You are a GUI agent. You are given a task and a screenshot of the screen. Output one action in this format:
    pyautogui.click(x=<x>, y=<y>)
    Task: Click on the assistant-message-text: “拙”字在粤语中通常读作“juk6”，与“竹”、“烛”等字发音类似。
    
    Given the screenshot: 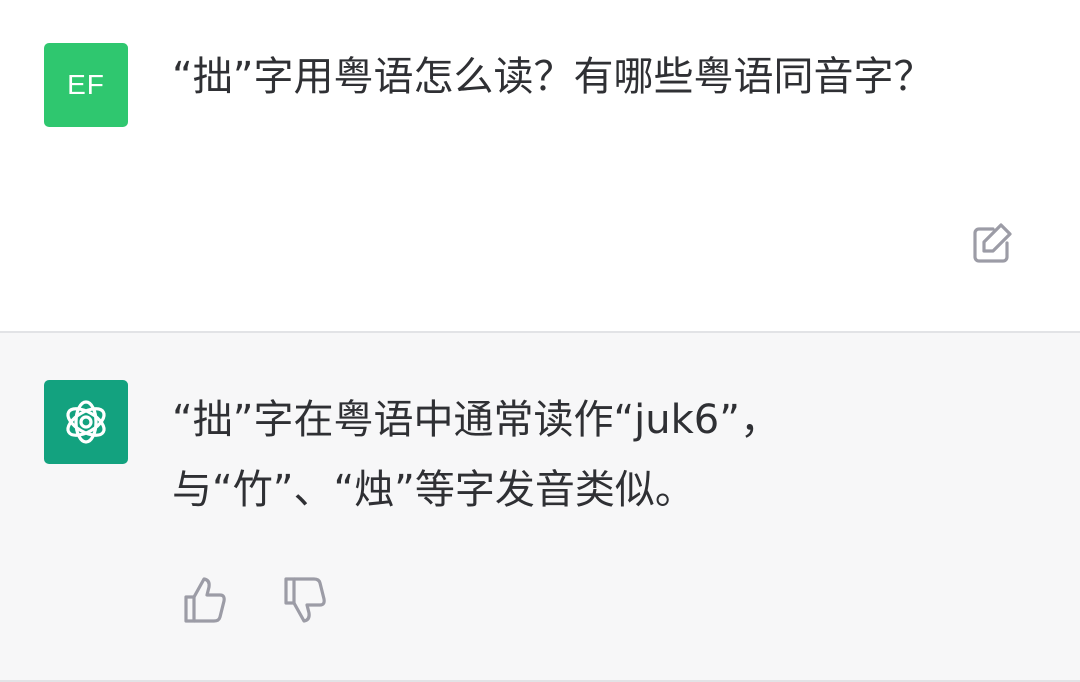 What is the action you would take?
    pyautogui.click(x=476, y=455)
    